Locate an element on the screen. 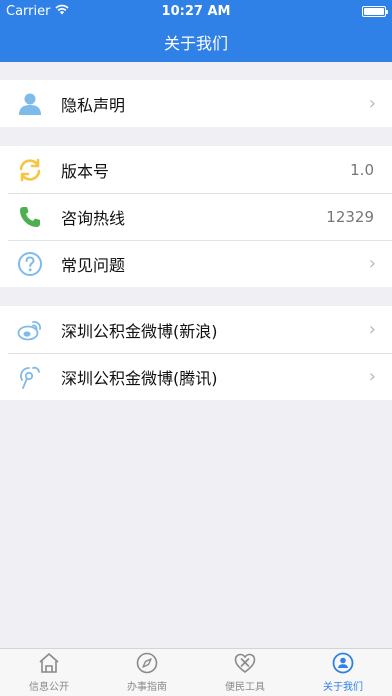 Image resolution: width=392 pixels, height=696 pixels. tab-about-us: 关于我们 is located at coordinates (343, 672).